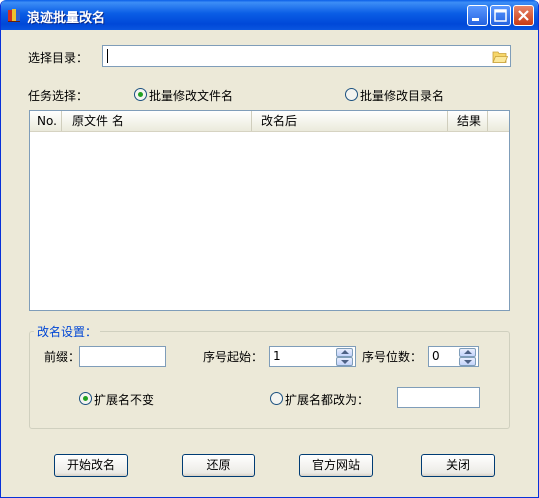 The image size is (539, 498). Describe the element at coordinates (392, 357) in the screenshot. I see `seq-digits-label: 序号位数：` at that location.